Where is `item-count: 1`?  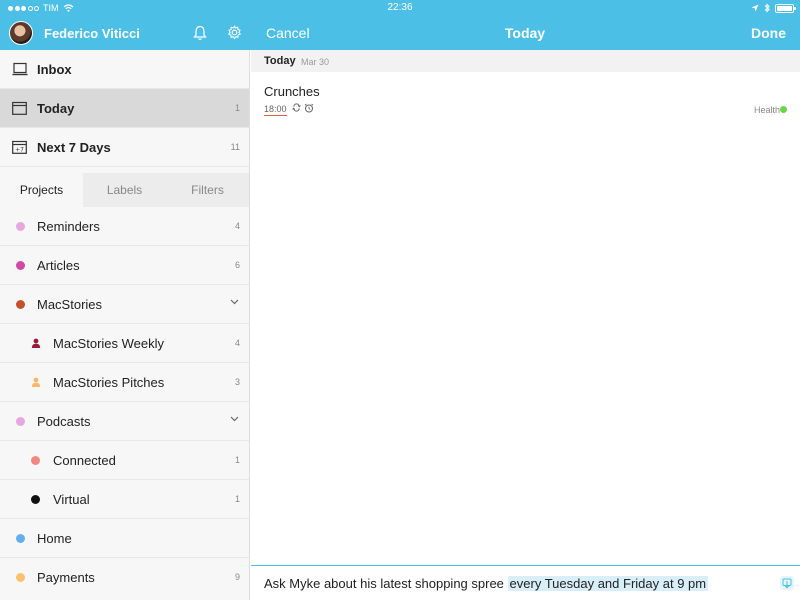 item-count: 1 is located at coordinates (237, 108).